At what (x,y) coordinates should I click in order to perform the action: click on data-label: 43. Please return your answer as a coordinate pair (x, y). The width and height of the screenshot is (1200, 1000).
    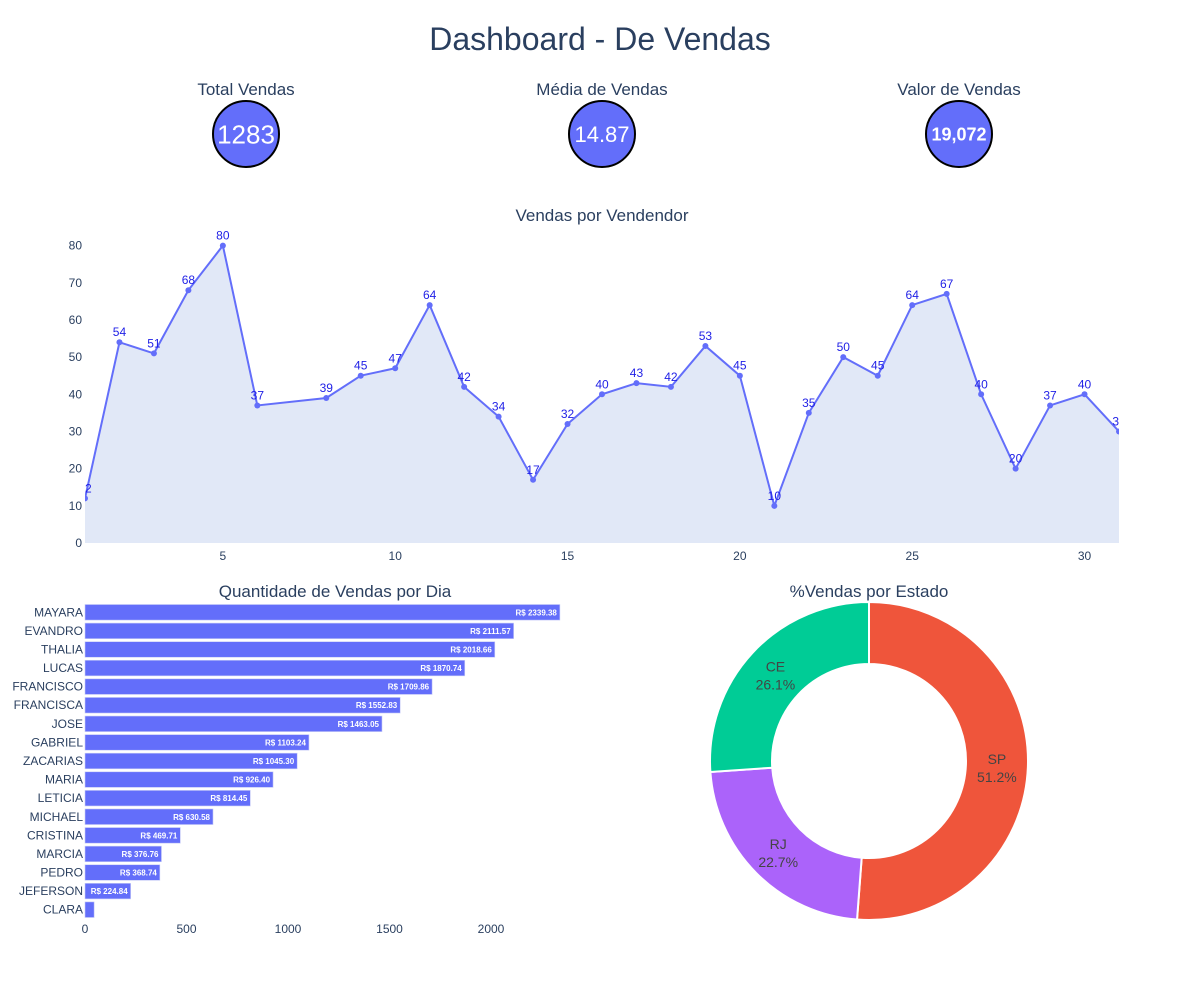
    Looking at the image, I should click on (637, 373).